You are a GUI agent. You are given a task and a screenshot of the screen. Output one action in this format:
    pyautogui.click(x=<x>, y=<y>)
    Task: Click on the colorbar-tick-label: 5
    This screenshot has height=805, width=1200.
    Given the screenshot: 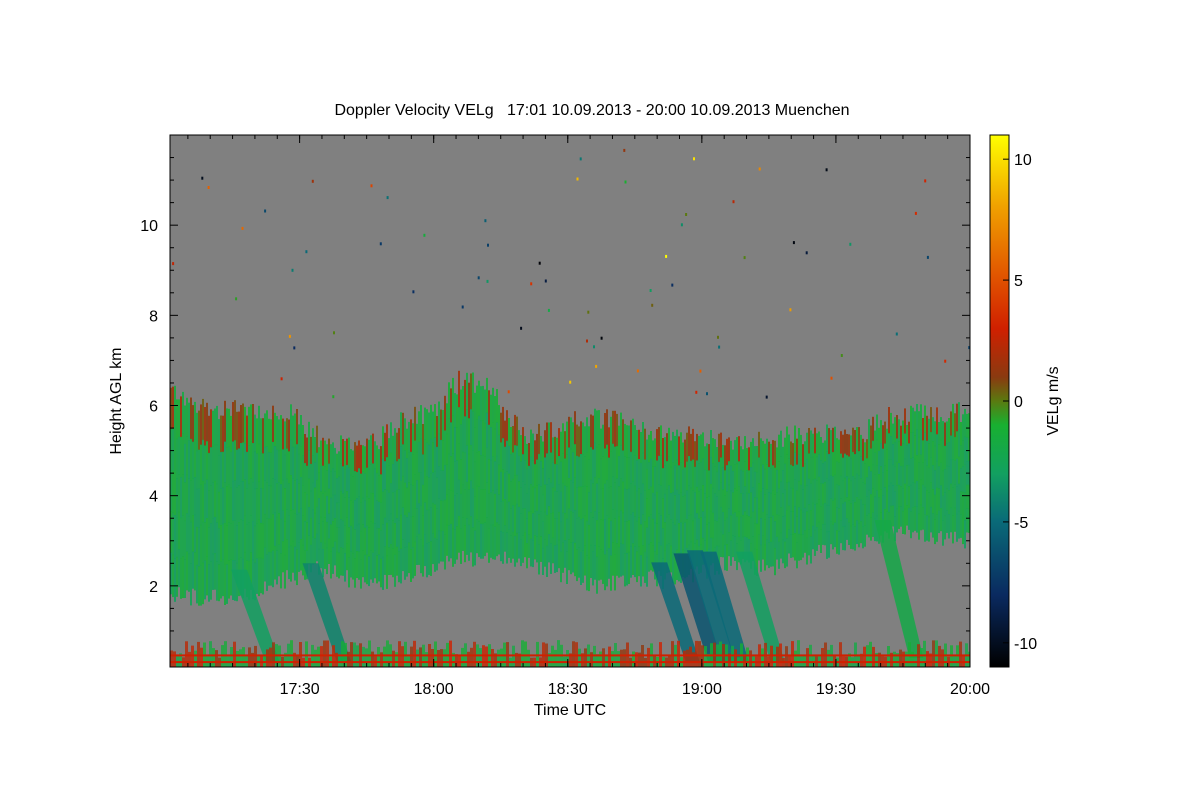 What is the action you would take?
    pyautogui.click(x=1018, y=281)
    